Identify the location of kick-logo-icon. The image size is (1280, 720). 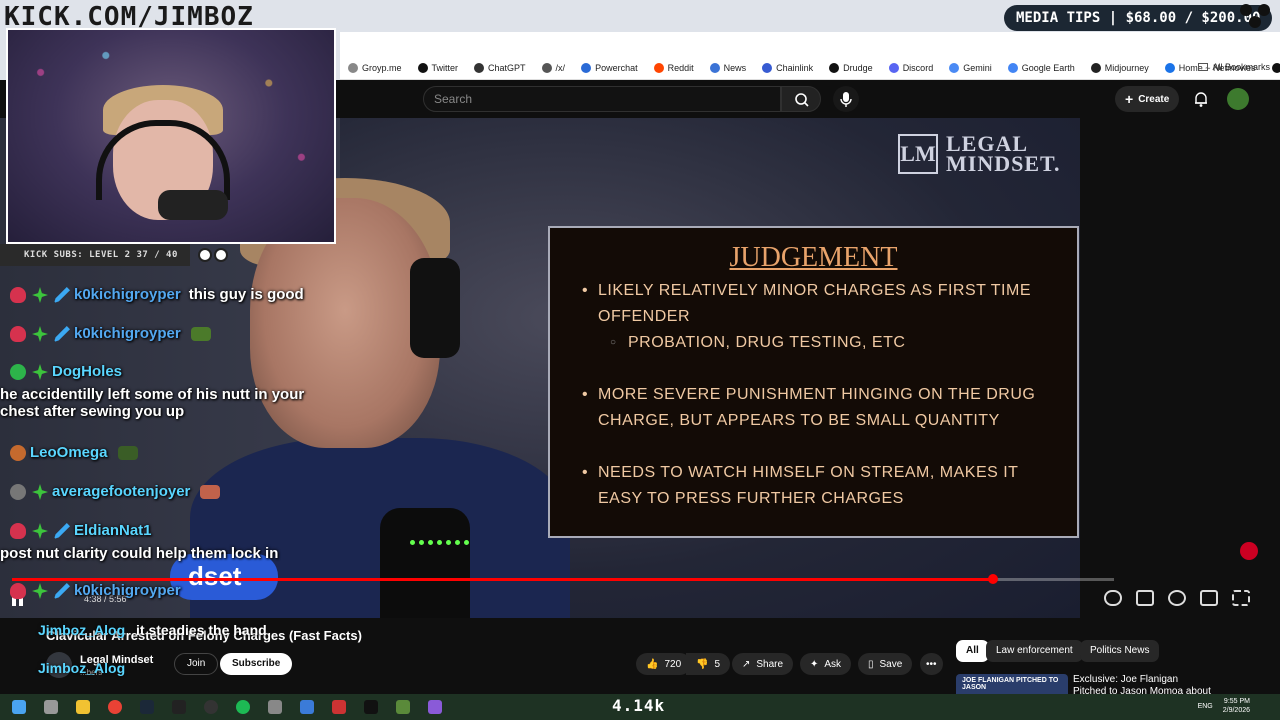
(1257, 17).